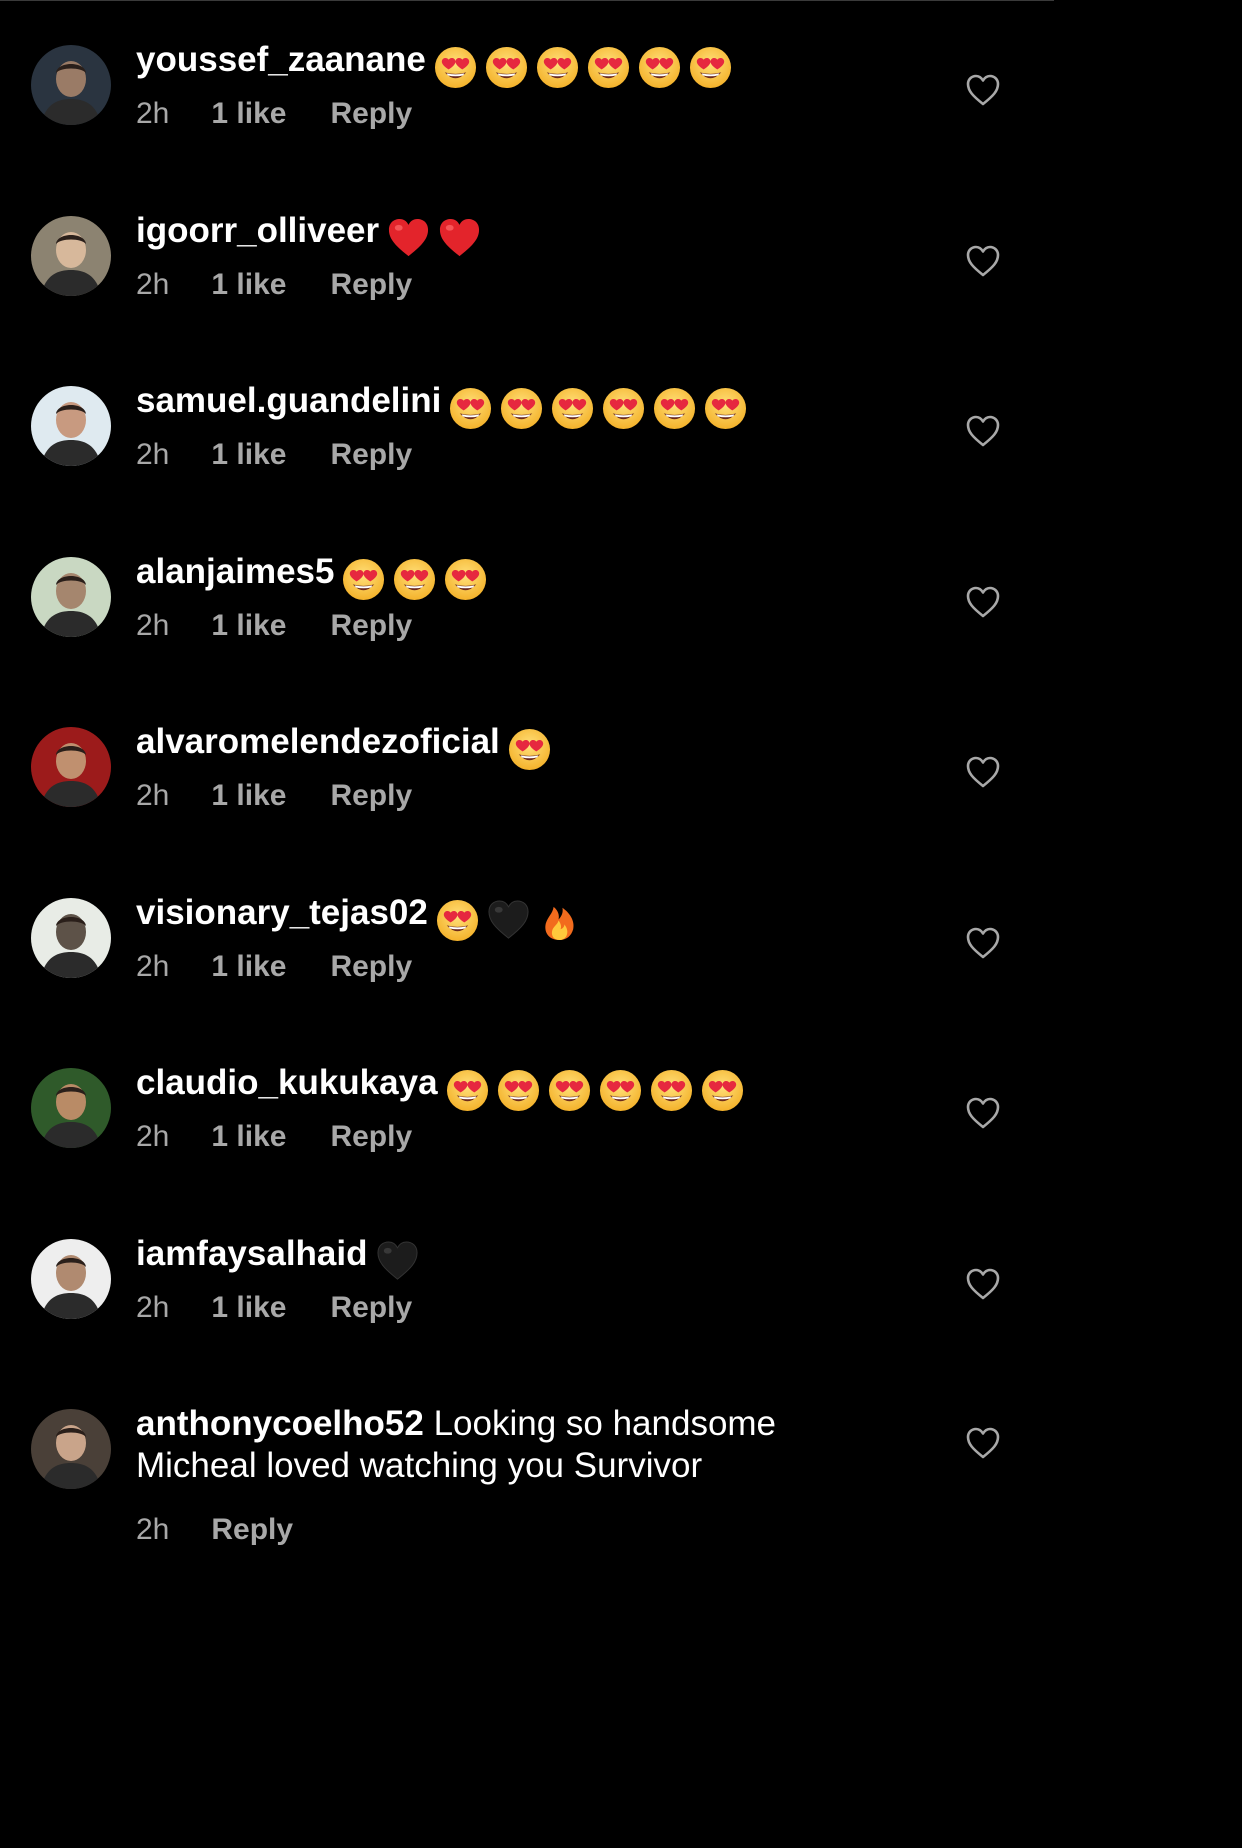 The image size is (1242, 1848). What do you see at coordinates (318, 741) in the screenshot?
I see `username-link: alvaromelendezoficial` at bounding box center [318, 741].